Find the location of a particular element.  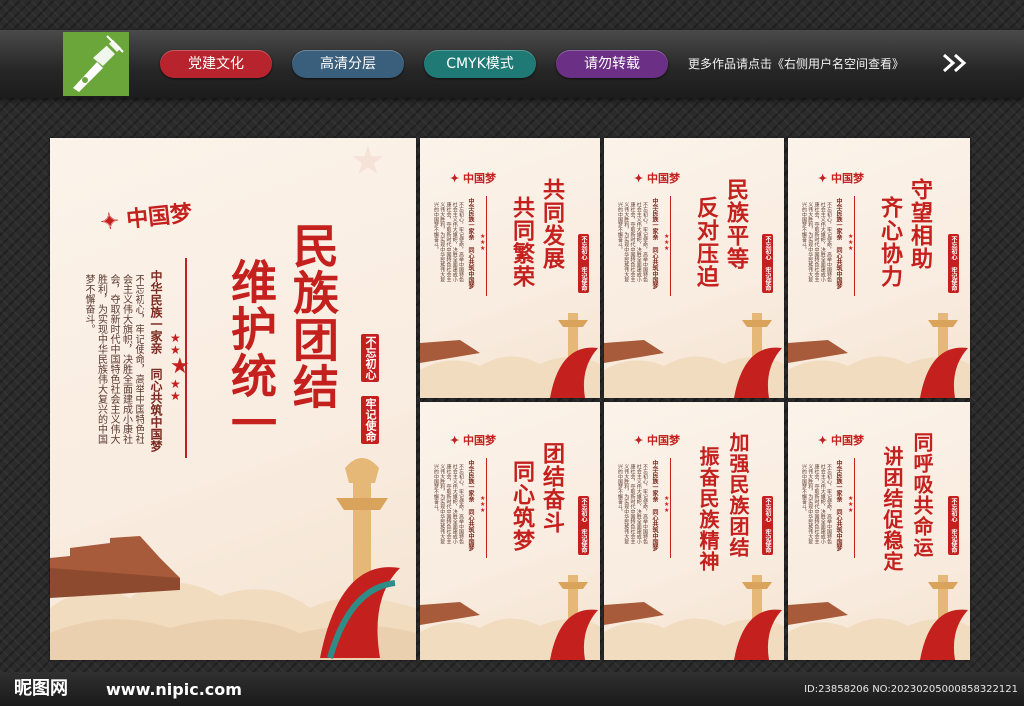

more-works-link: 更多作品请点击《右侧用户名空间查看》 is located at coordinates (813, 64).